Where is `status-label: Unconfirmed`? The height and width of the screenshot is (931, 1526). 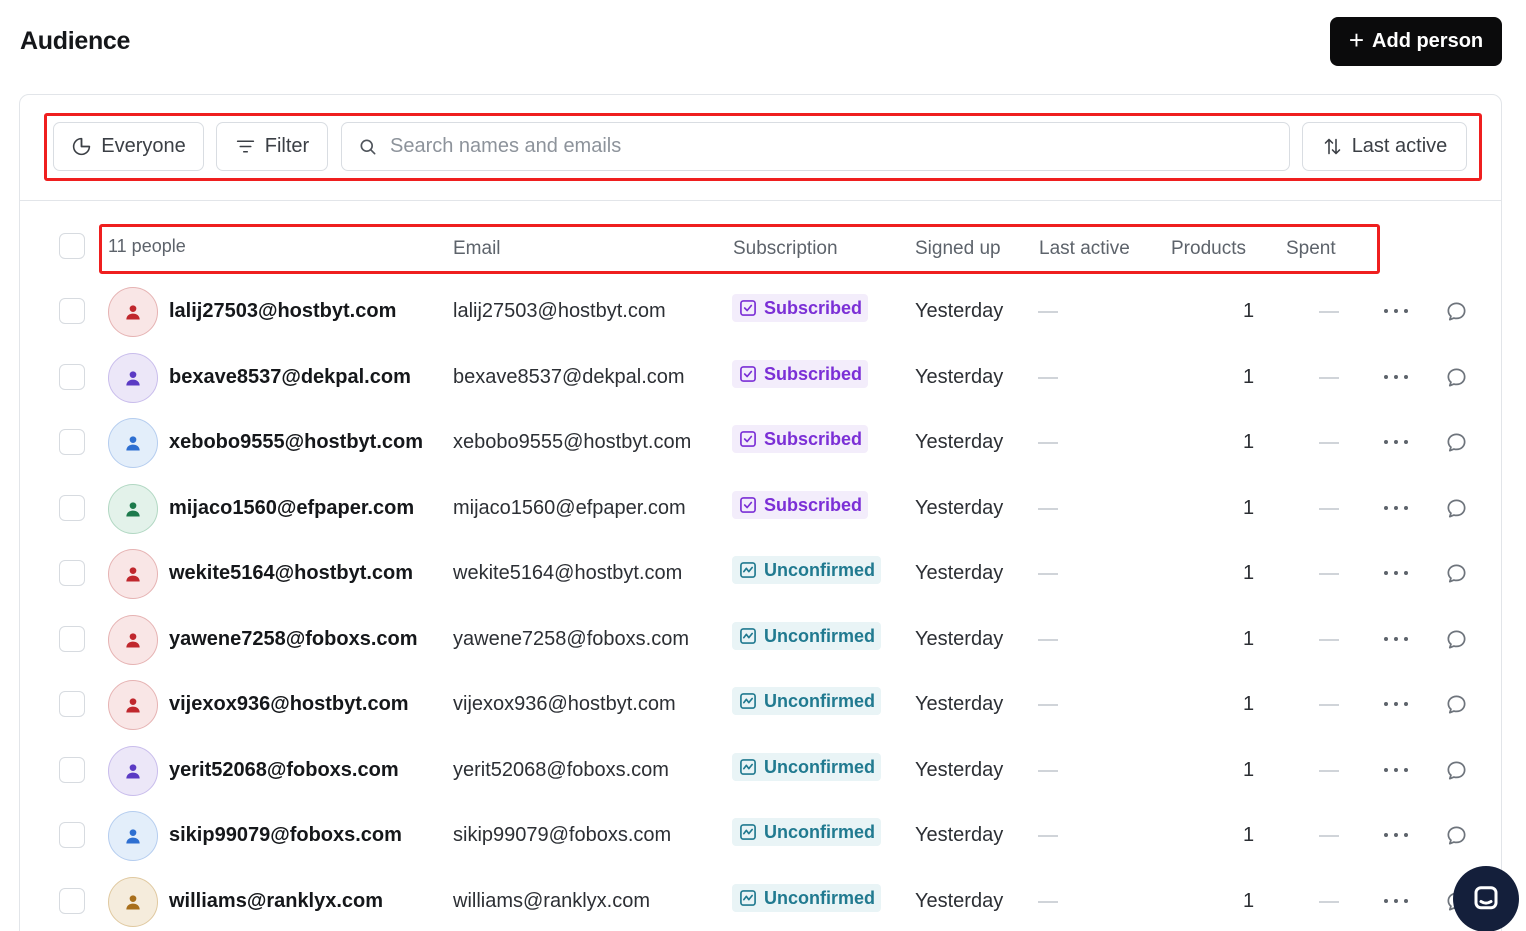 status-label: Unconfirmed is located at coordinates (820, 766).